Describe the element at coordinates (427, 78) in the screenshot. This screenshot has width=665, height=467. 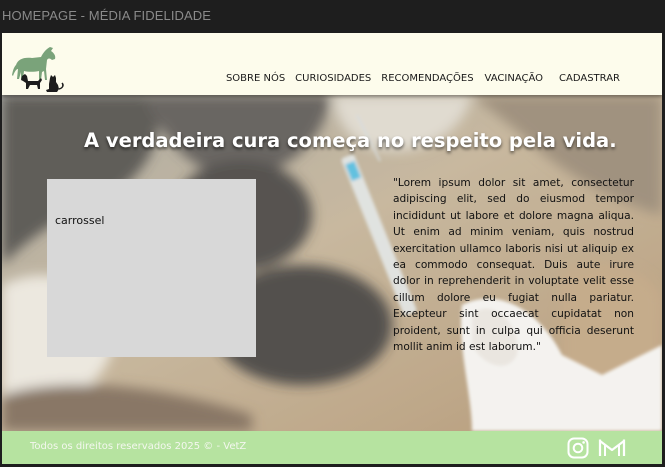
I see `nav-recomendacoes: RECOMENDAÇÕES` at that location.